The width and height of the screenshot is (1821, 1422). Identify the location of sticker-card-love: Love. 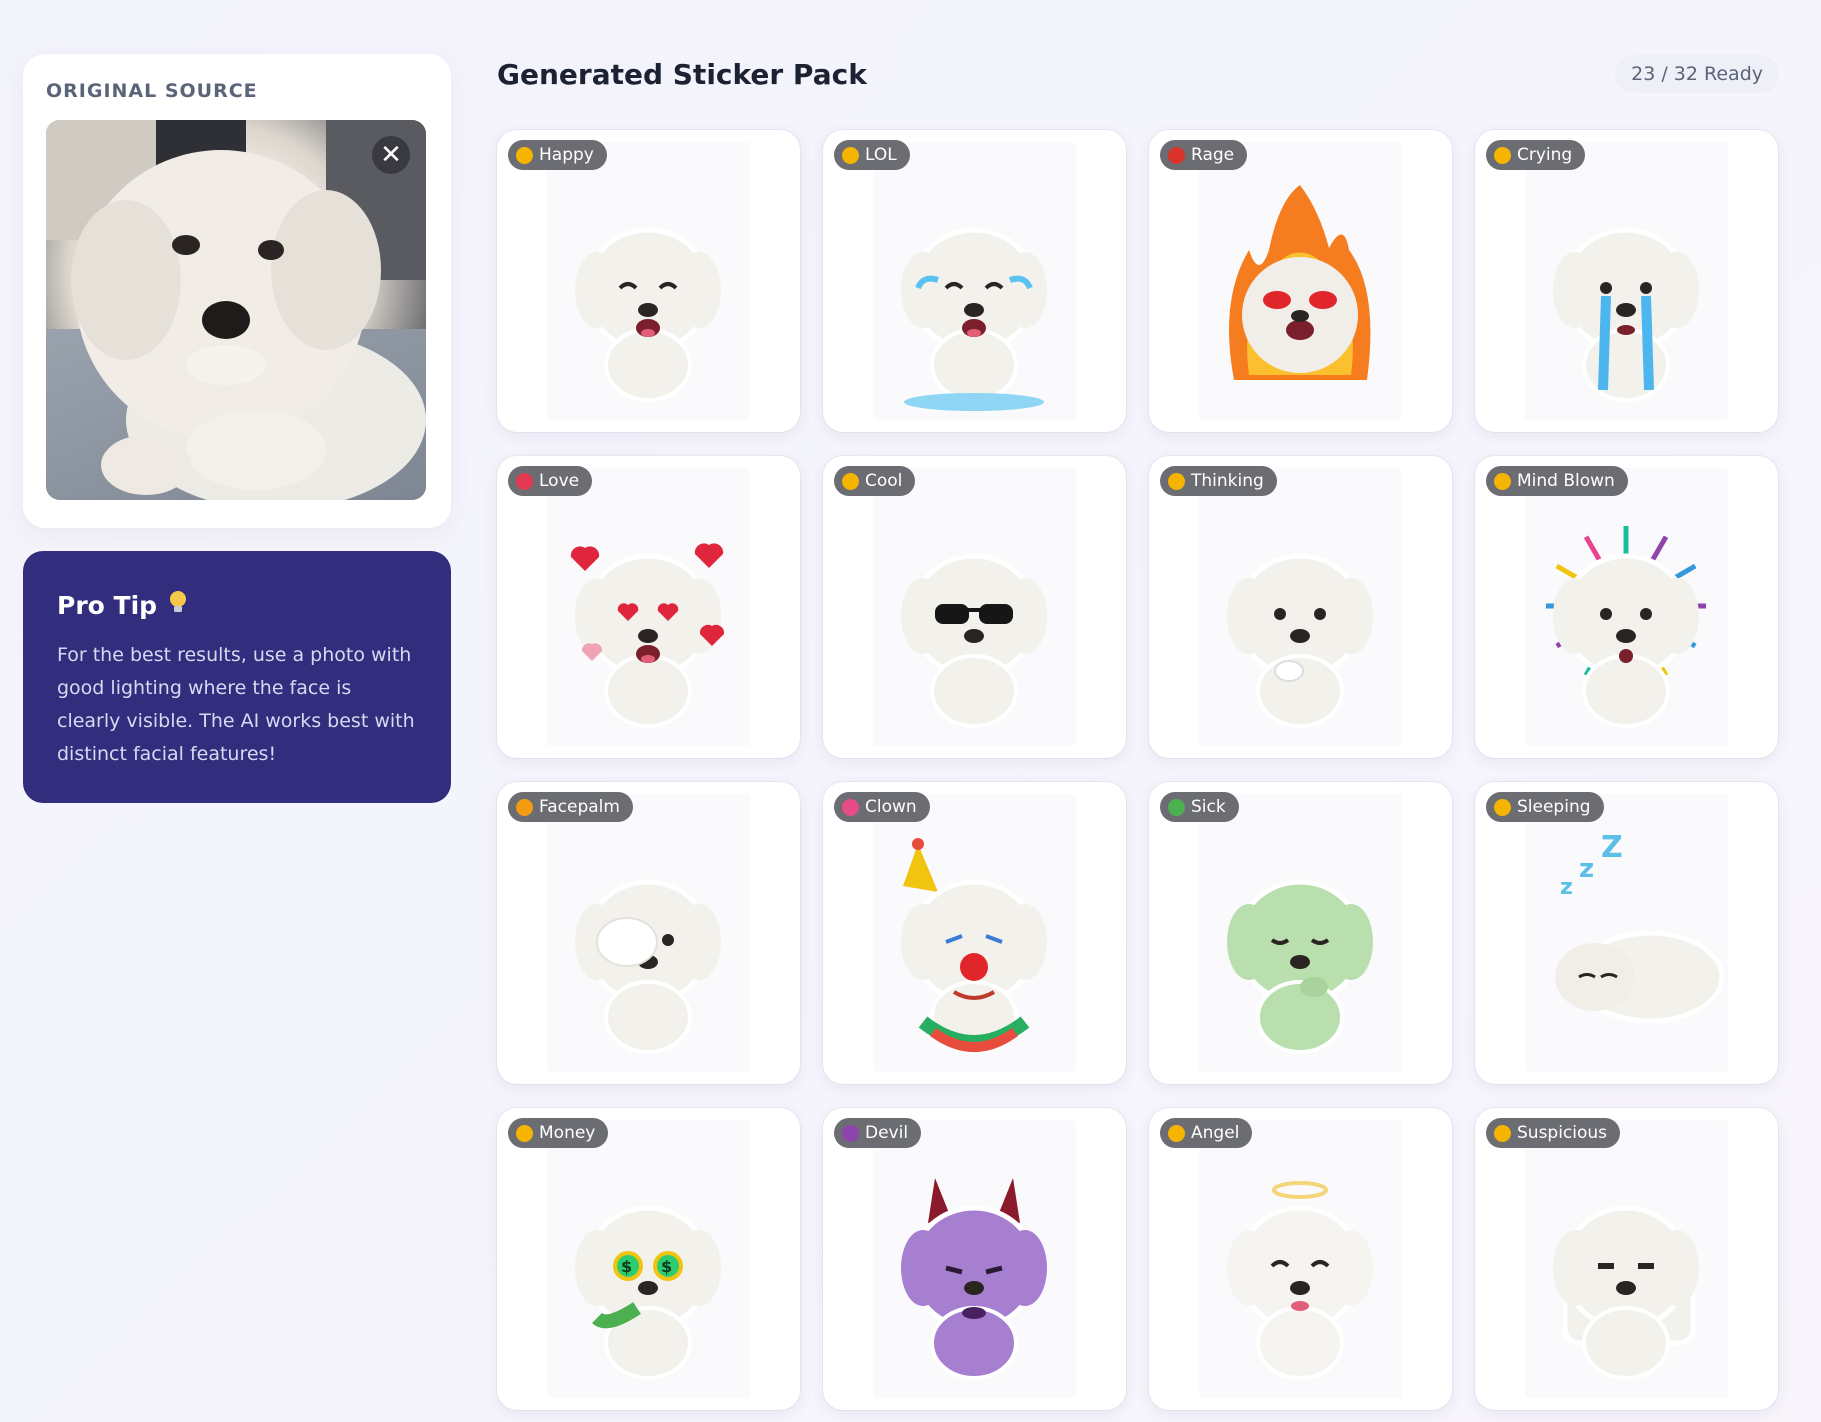
(648, 607).